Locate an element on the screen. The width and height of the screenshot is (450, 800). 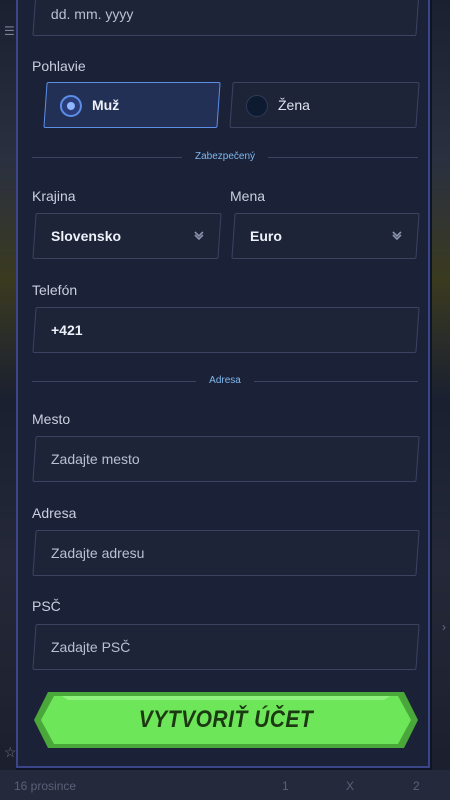
postal-label: PSČ is located at coordinates (46, 606).